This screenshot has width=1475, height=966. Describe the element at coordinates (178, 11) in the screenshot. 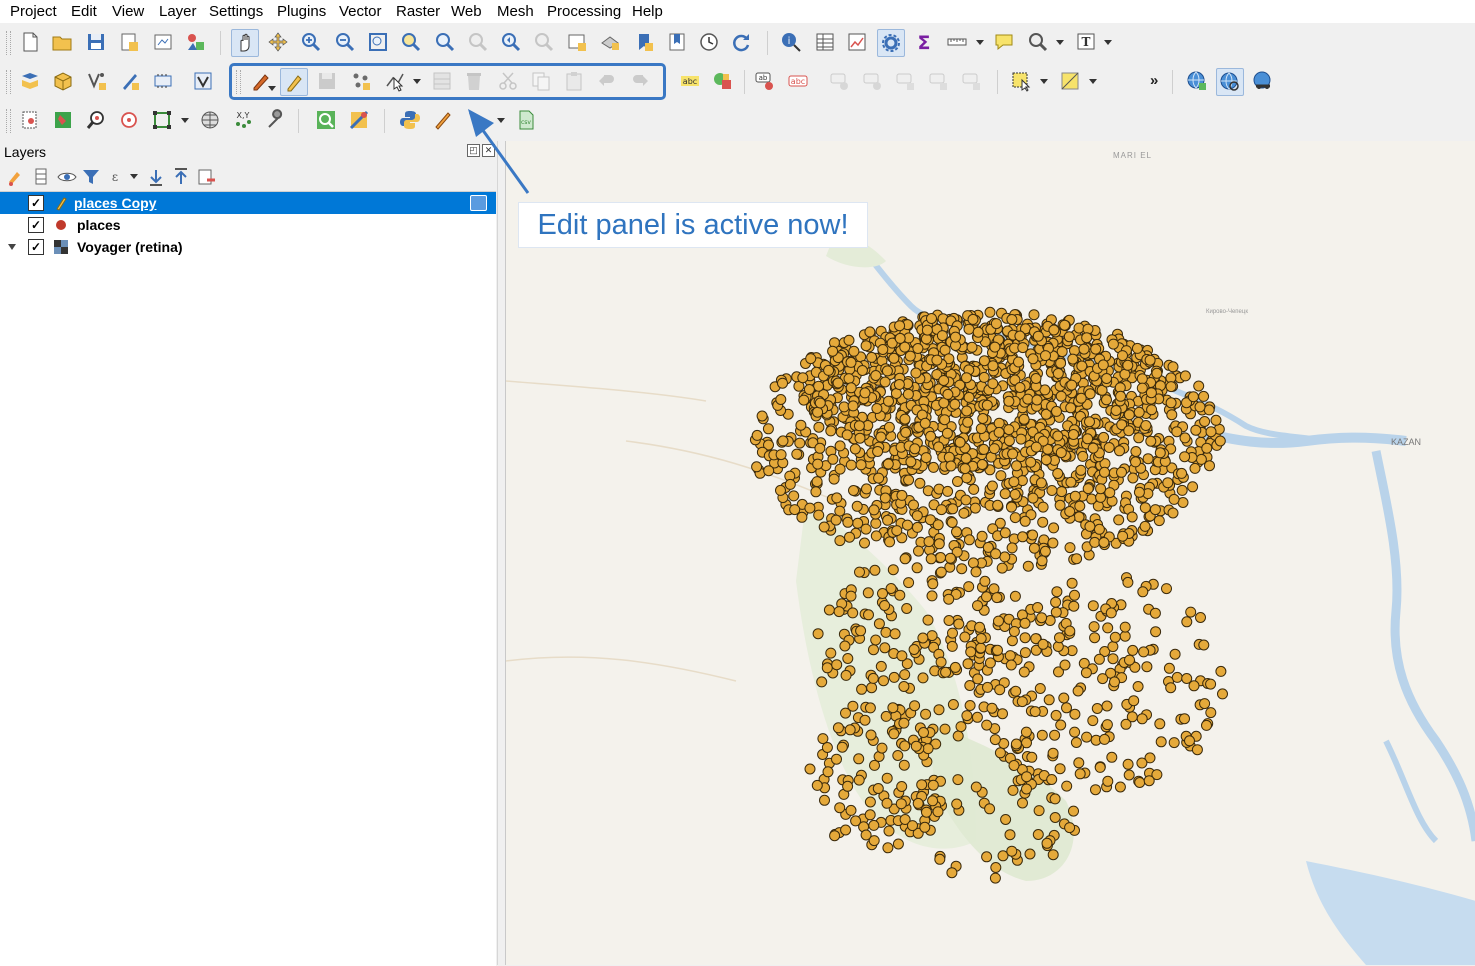

I see `menu-layer: Layer` at that location.